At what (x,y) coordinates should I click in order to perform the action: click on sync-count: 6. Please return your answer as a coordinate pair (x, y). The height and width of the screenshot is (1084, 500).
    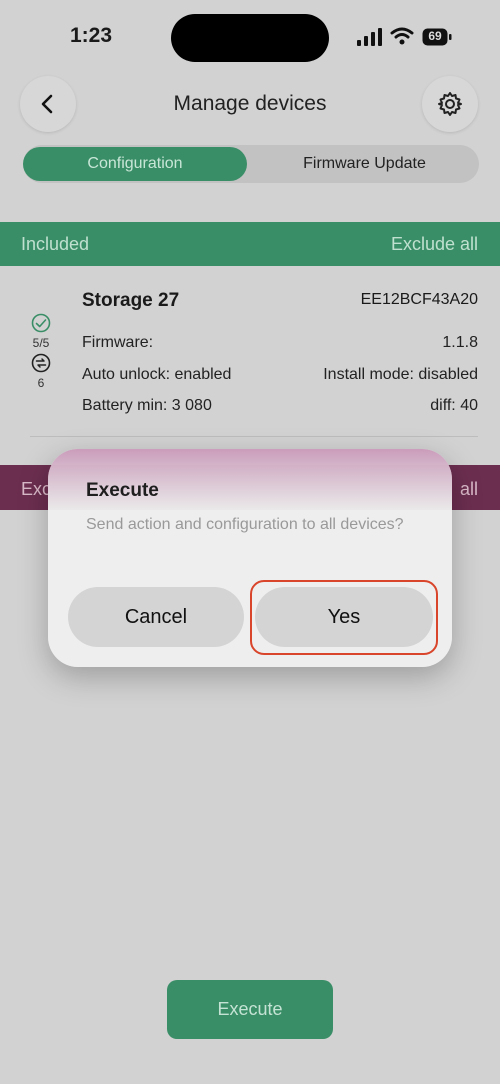
    Looking at the image, I should click on (41, 383).